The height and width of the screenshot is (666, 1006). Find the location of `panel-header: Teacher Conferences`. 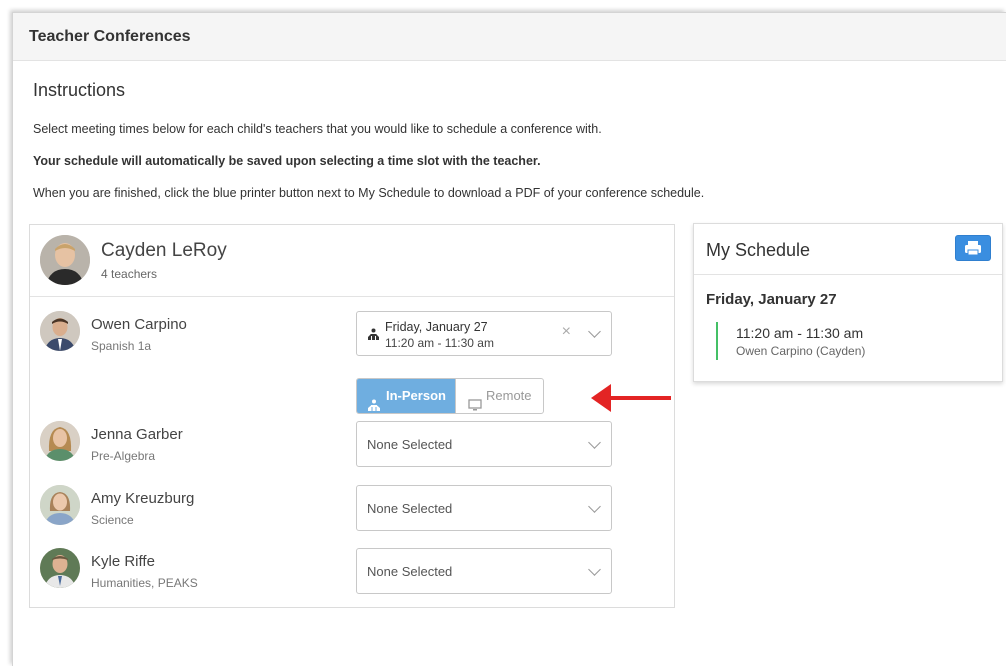

panel-header: Teacher Conferences is located at coordinates (509, 37).